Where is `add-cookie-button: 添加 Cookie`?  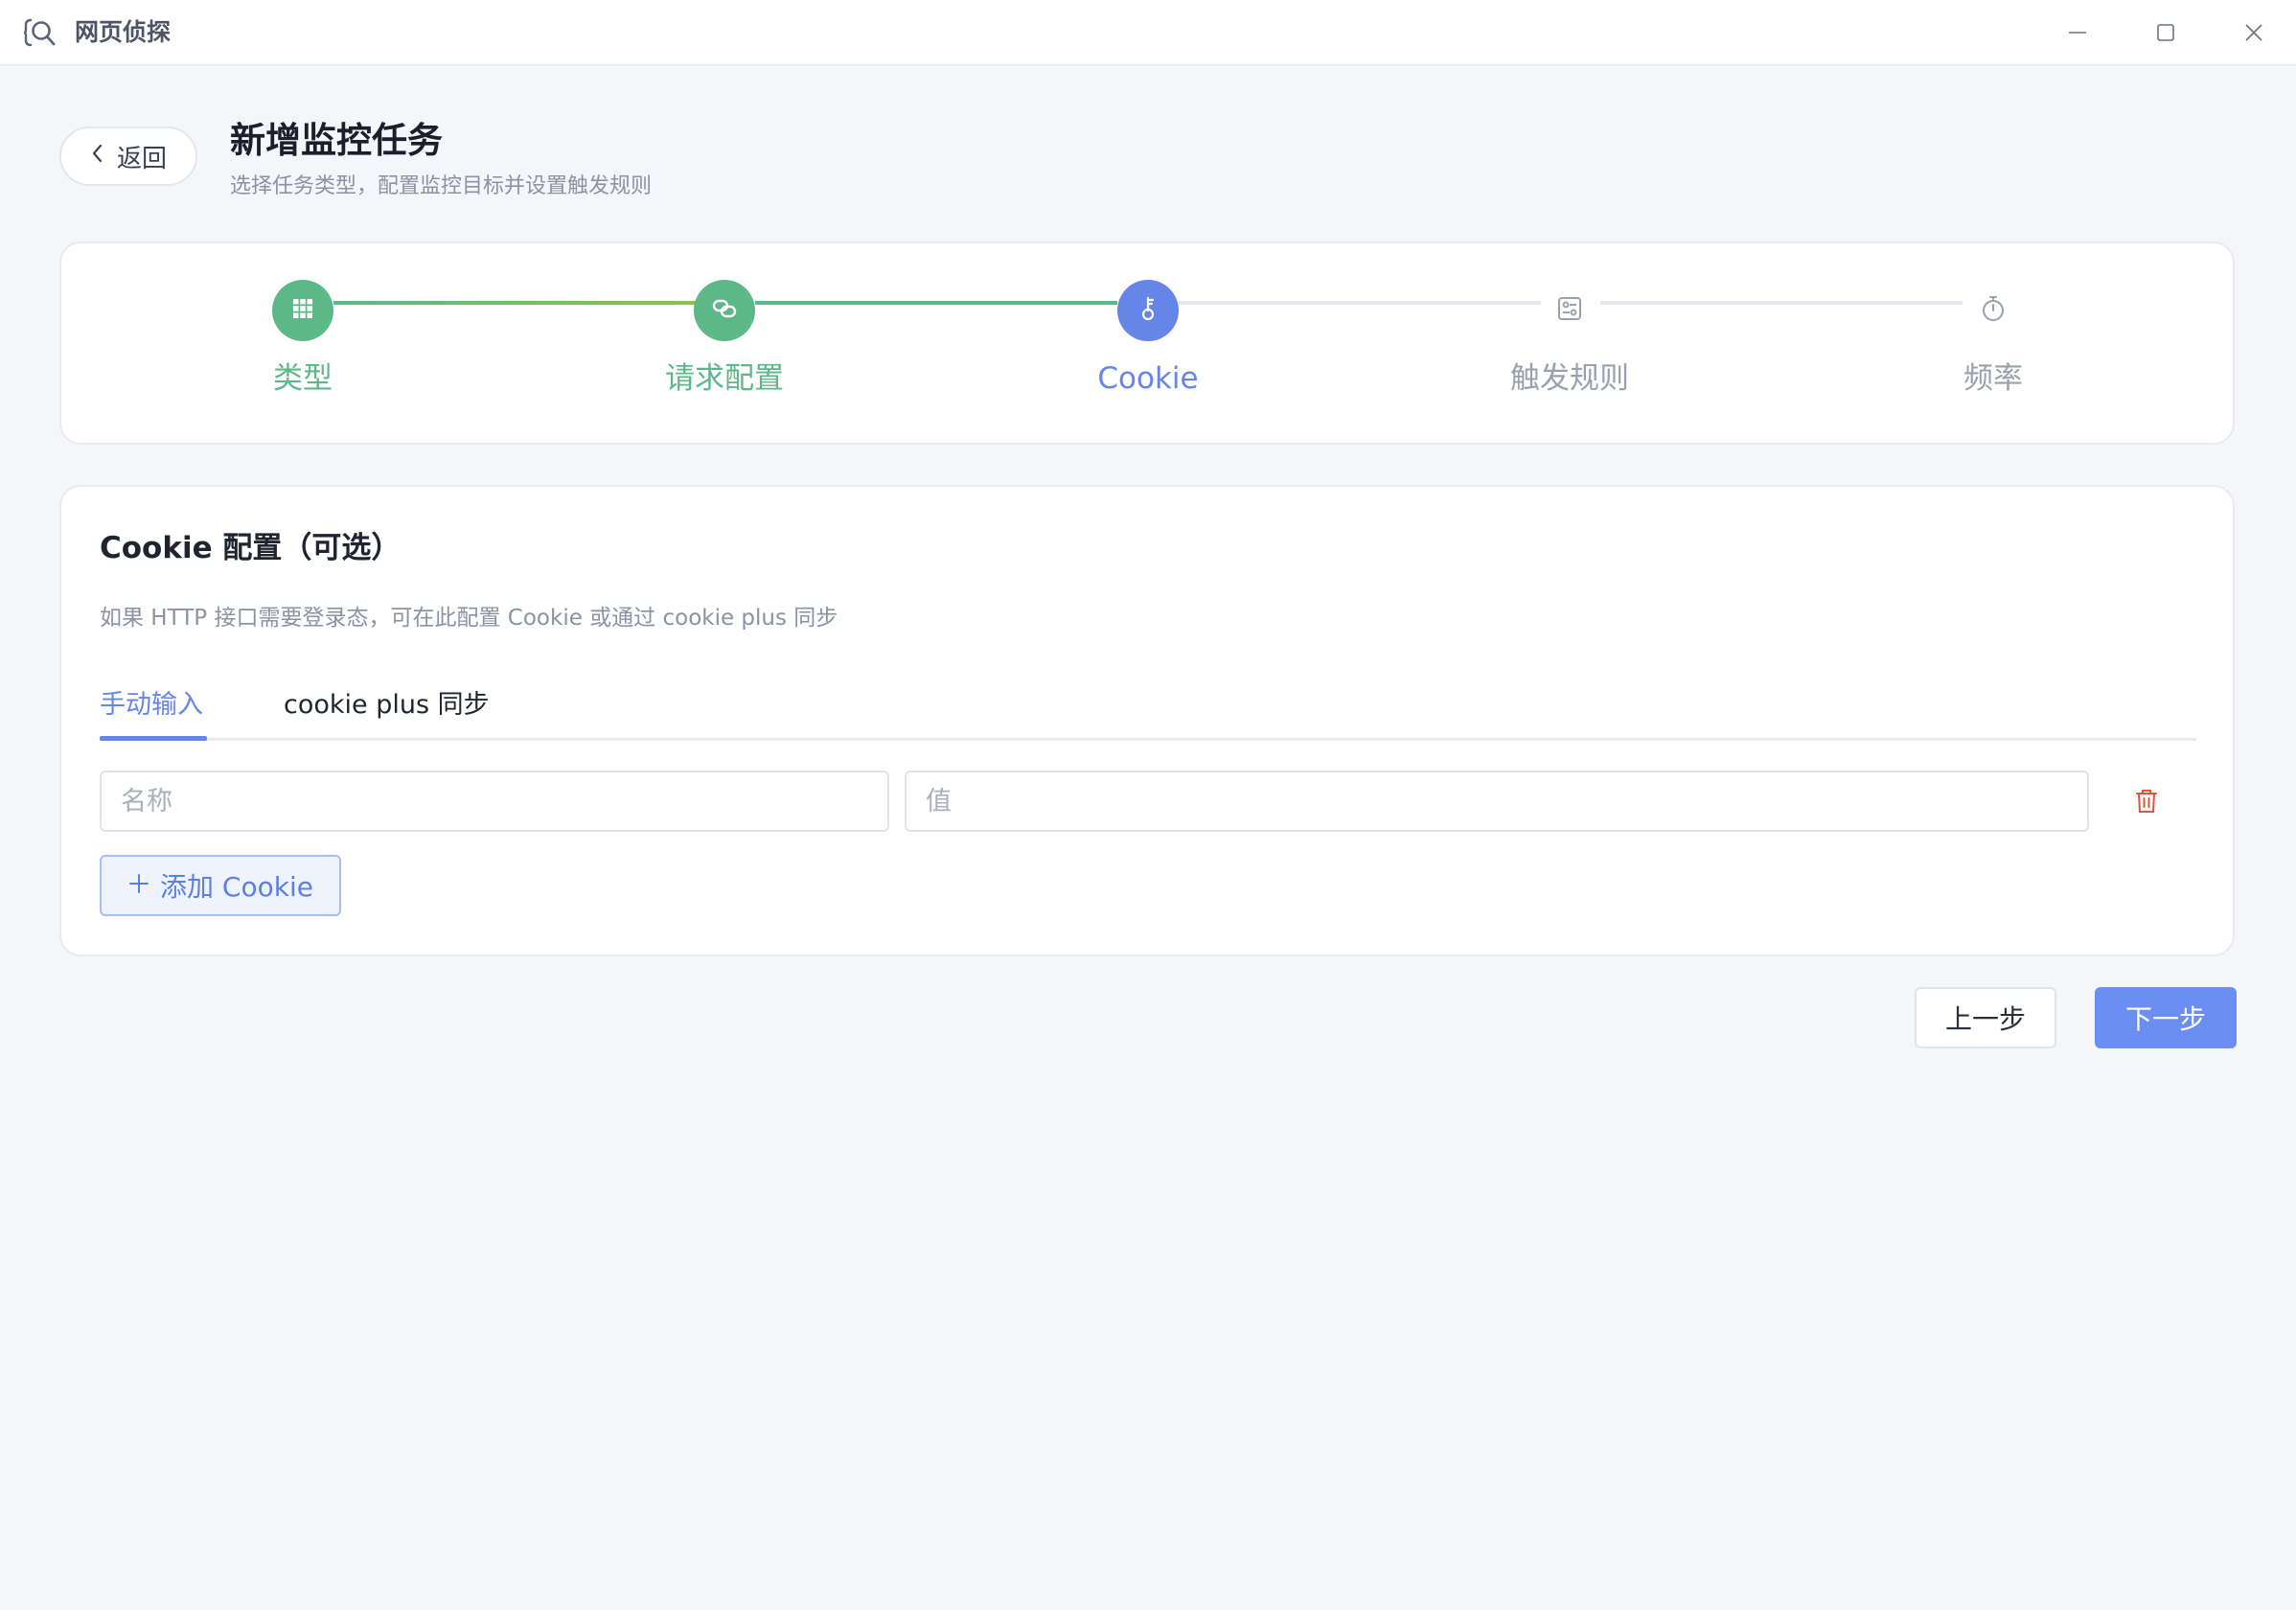
add-cookie-button: 添加 Cookie is located at coordinates (220, 885).